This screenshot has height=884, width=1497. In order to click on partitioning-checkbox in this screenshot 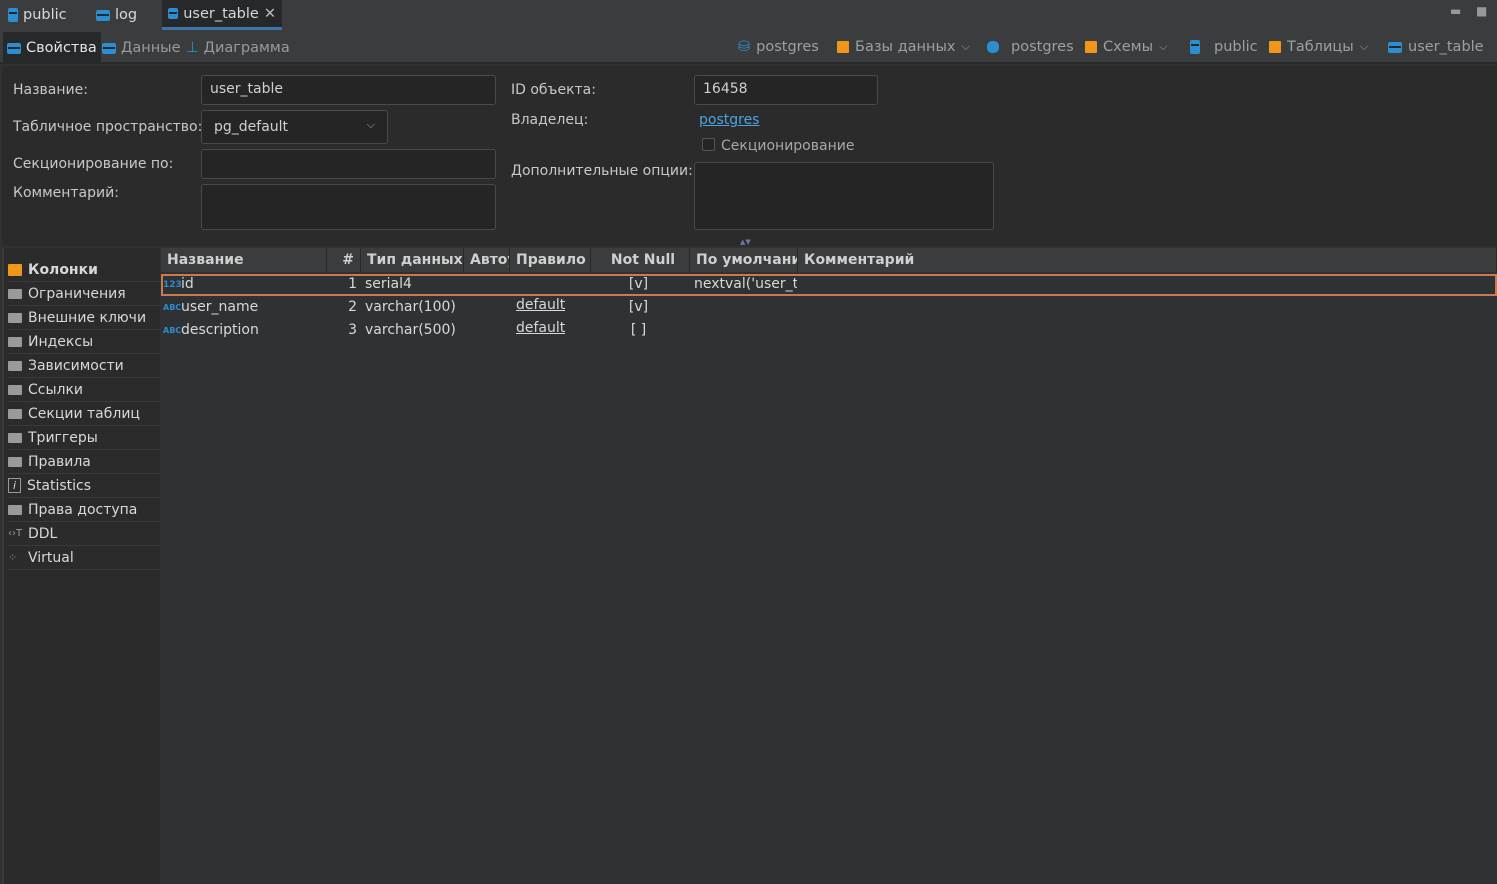, I will do `click(708, 144)`.